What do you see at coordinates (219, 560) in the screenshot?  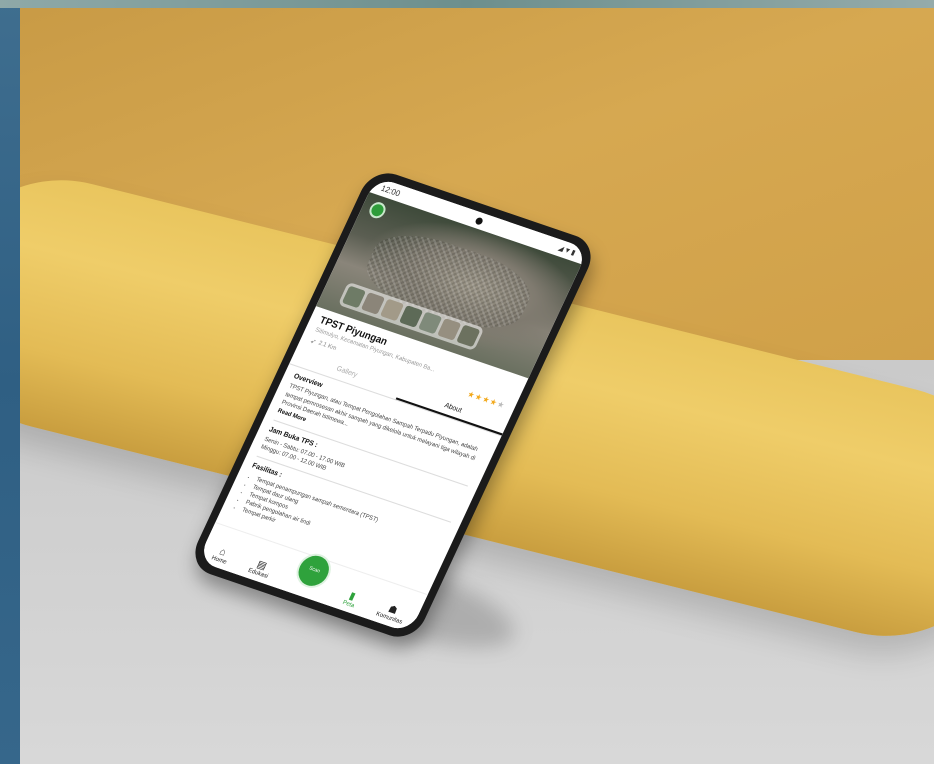 I see `nav-home-label: Home` at bounding box center [219, 560].